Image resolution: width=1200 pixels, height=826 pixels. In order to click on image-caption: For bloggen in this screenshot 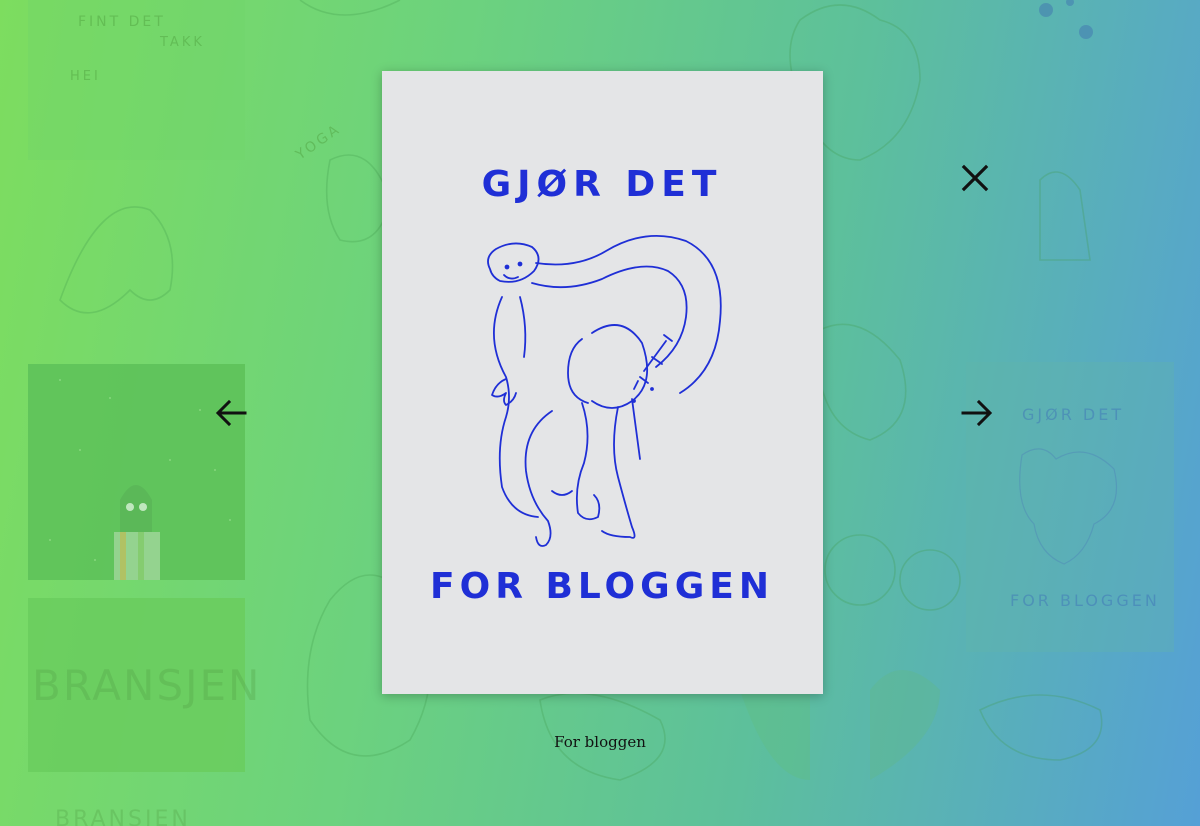, I will do `click(600, 742)`.